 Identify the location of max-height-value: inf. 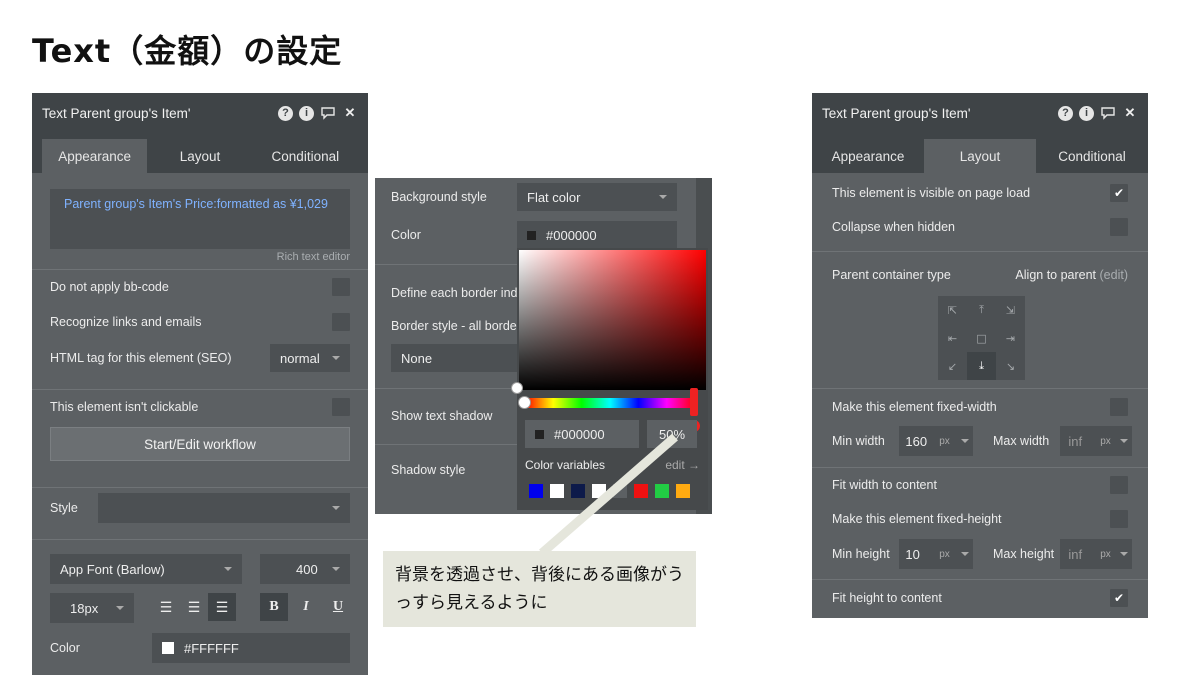
(1075, 554).